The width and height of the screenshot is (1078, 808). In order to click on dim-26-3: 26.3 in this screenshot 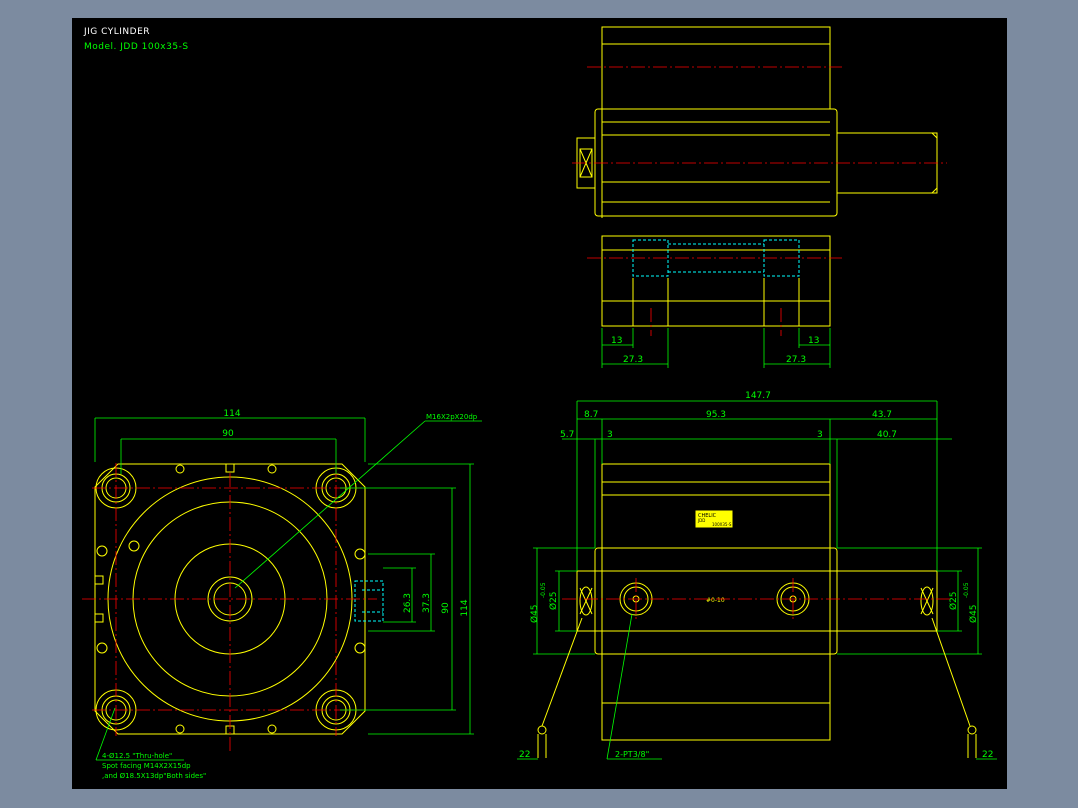, I will do `click(408, 603)`.